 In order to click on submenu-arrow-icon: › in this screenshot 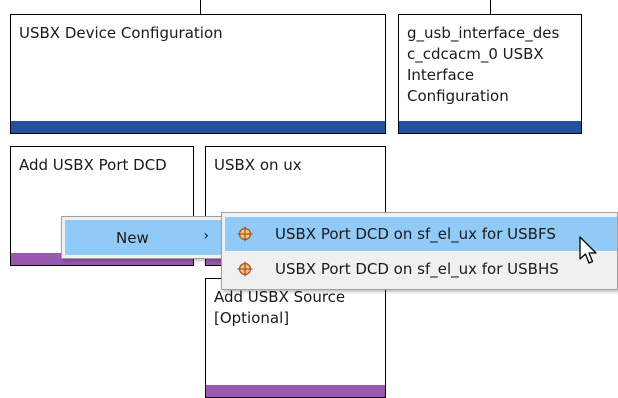, I will do `click(206, 236)`.